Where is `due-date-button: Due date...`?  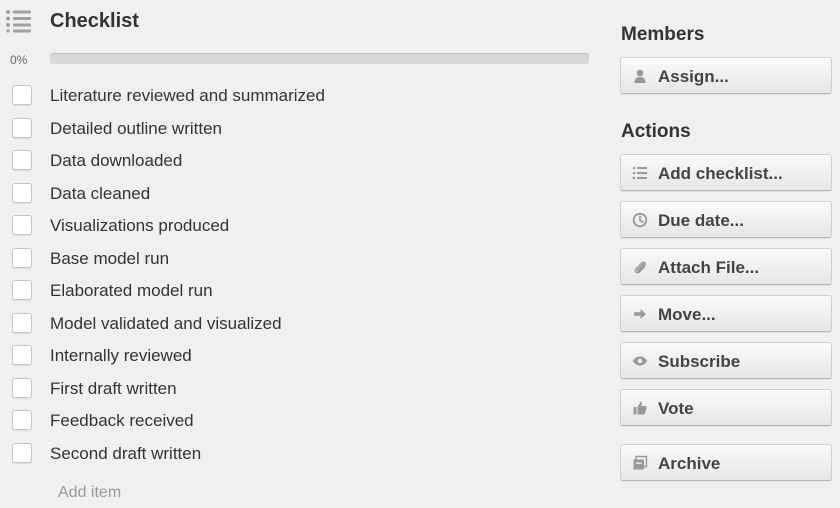
due-date-button: Due date... is located at coordinates (726, 219).